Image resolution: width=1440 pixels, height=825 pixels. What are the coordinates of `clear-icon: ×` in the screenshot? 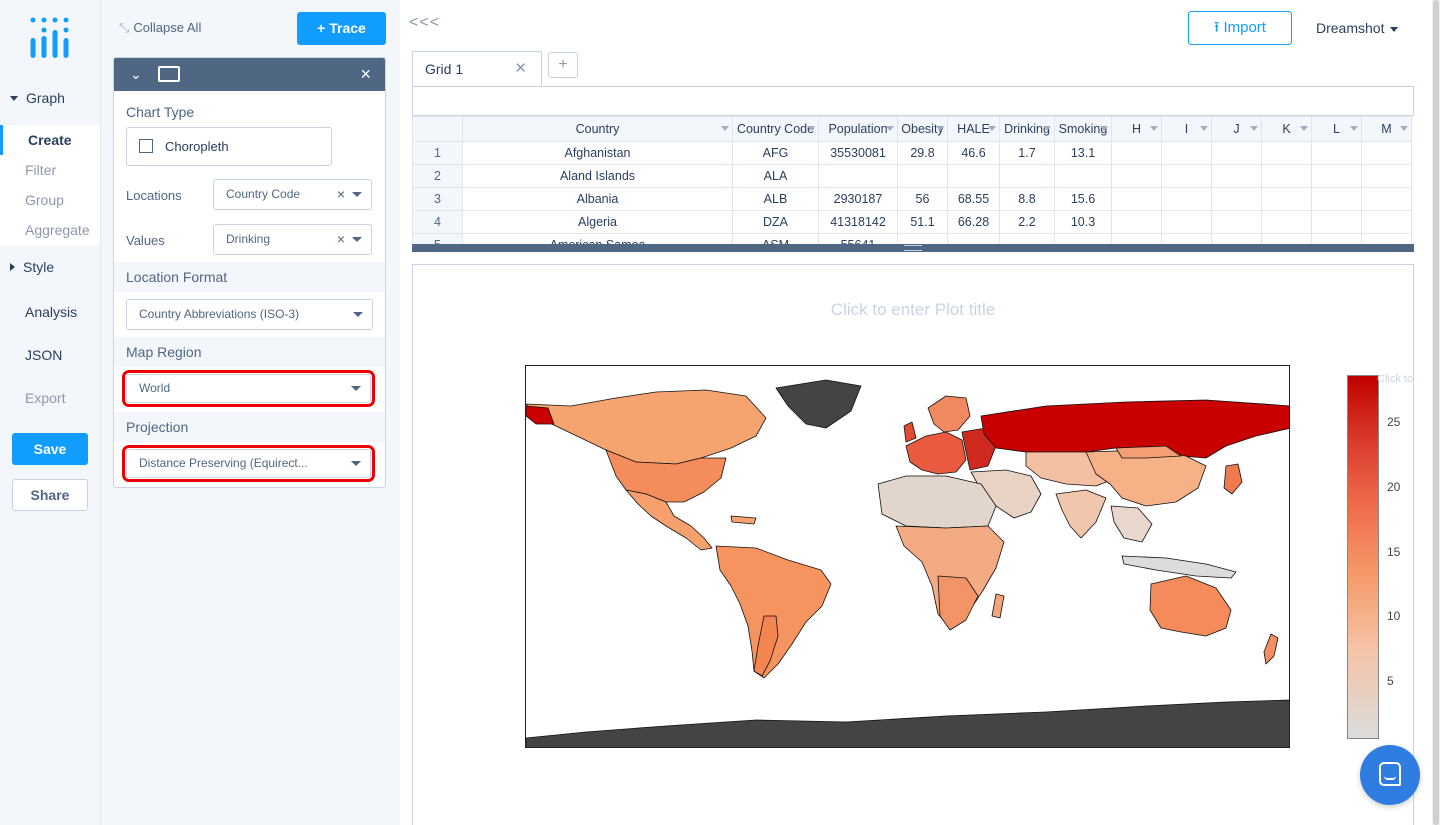 It's located at (341, 239).